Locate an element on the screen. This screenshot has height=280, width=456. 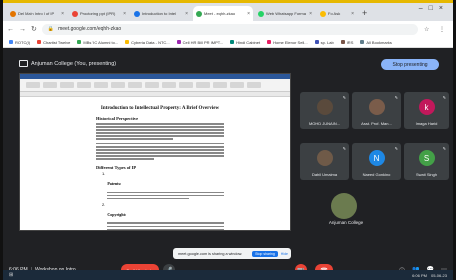
participant-tile: ✎ S Swati Singh is located at coordinates (426, 161).